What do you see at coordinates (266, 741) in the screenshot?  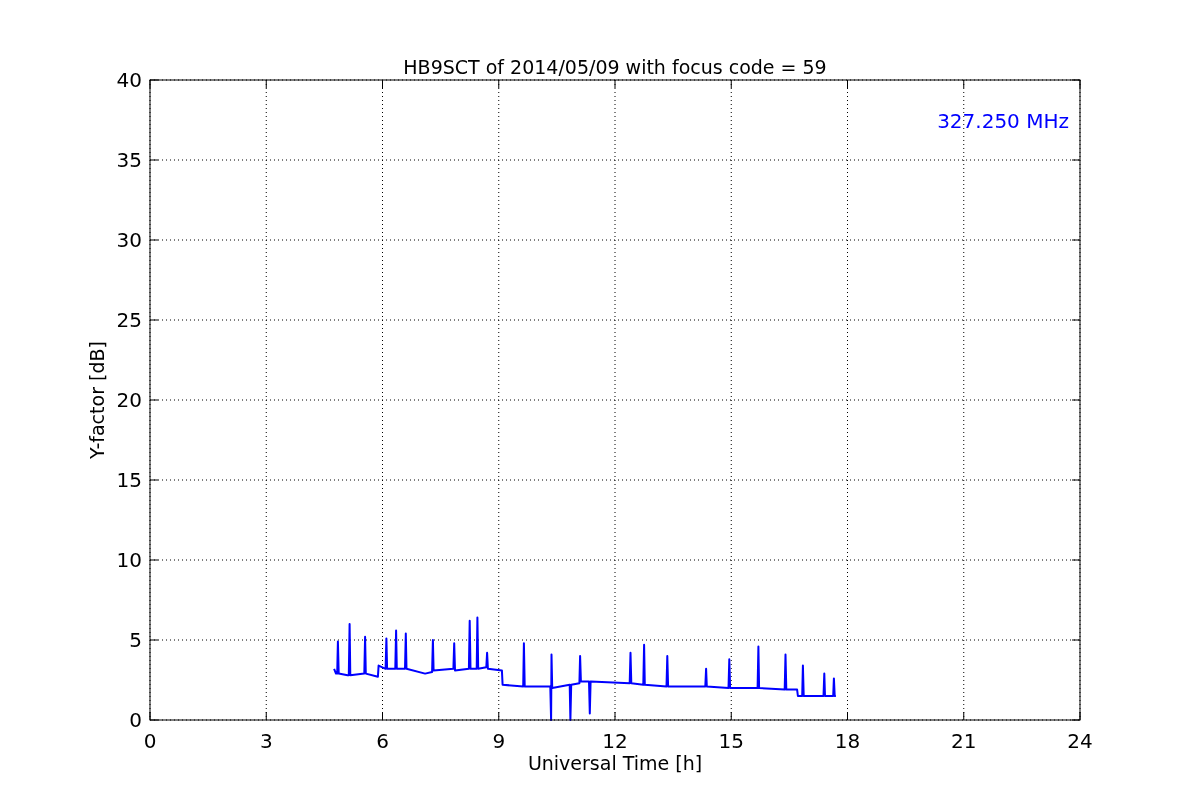 I see `x-tick-label: 3` at bounding box center [266, 741].